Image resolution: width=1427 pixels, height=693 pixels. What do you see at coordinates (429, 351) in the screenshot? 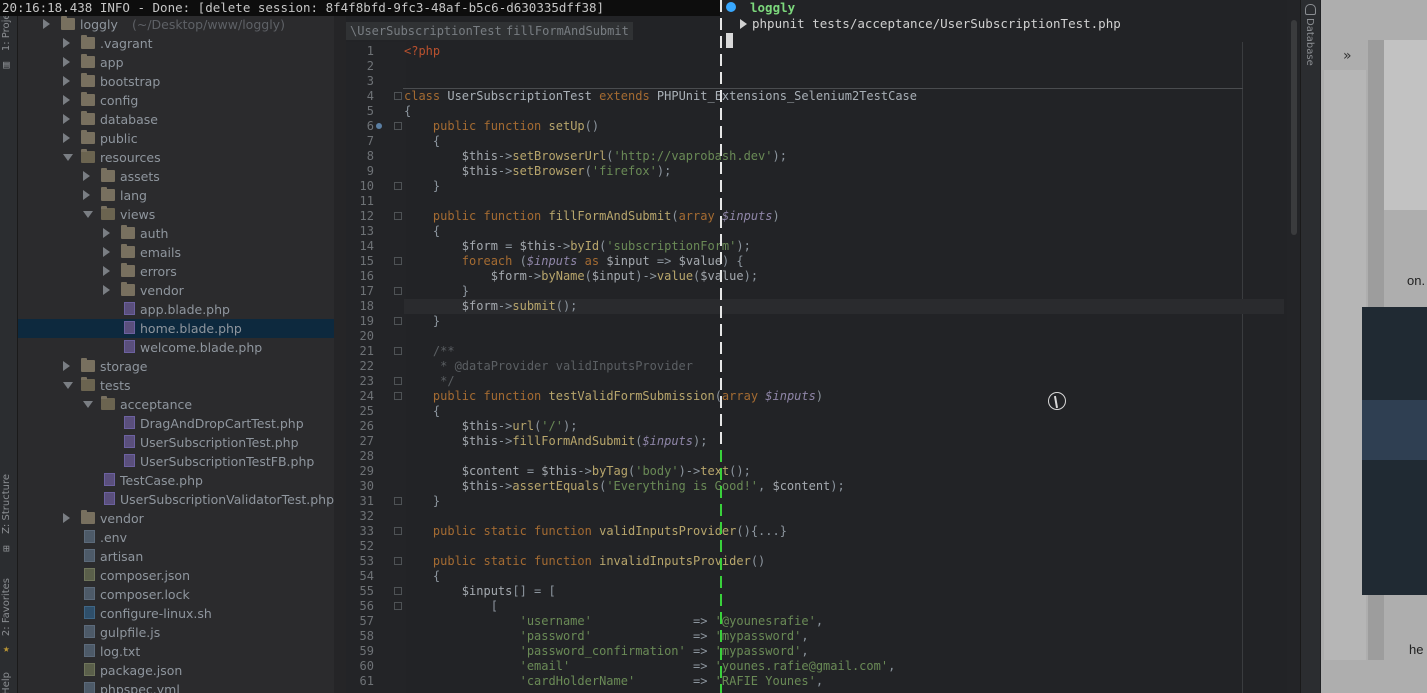
I see `code-line: /**` at bounding box center [429, 351].